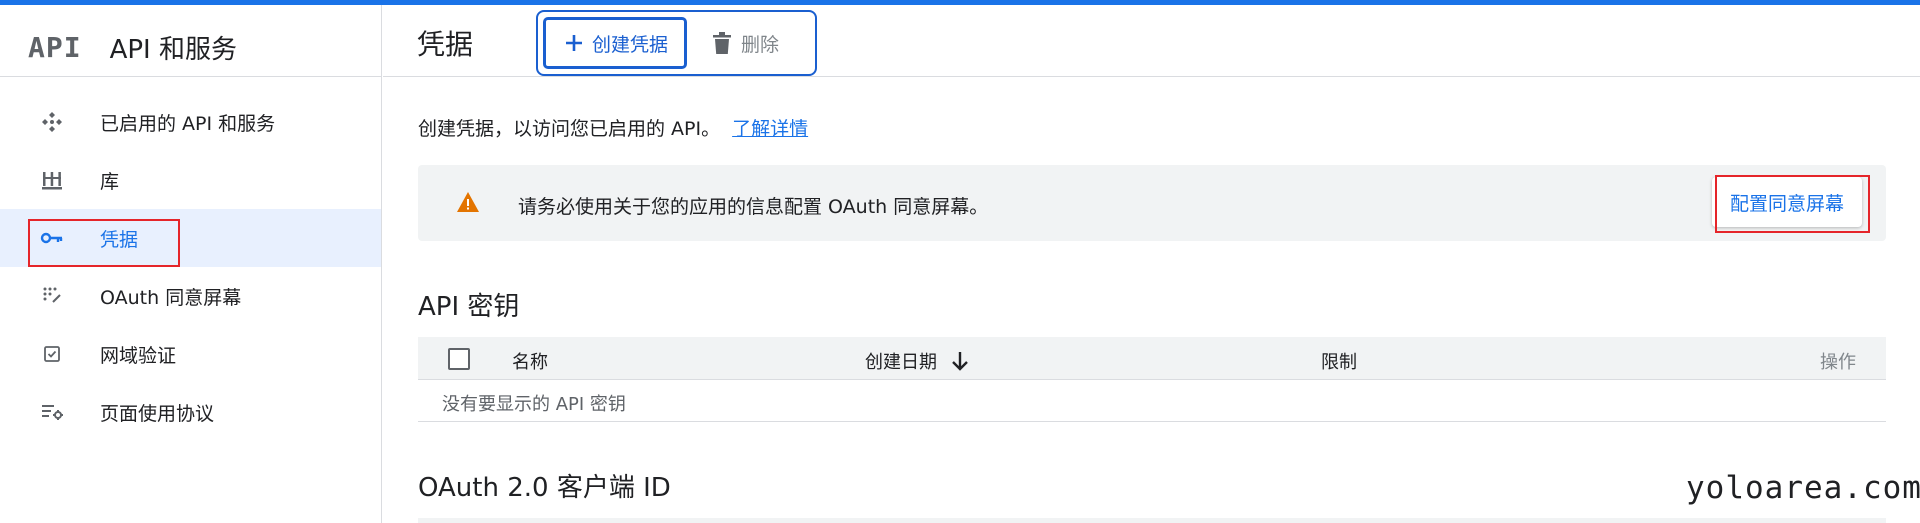  Describe the element at coordinates (469, 307) in the screenshot. I see `api-keys-title: API 密钥` at that location.